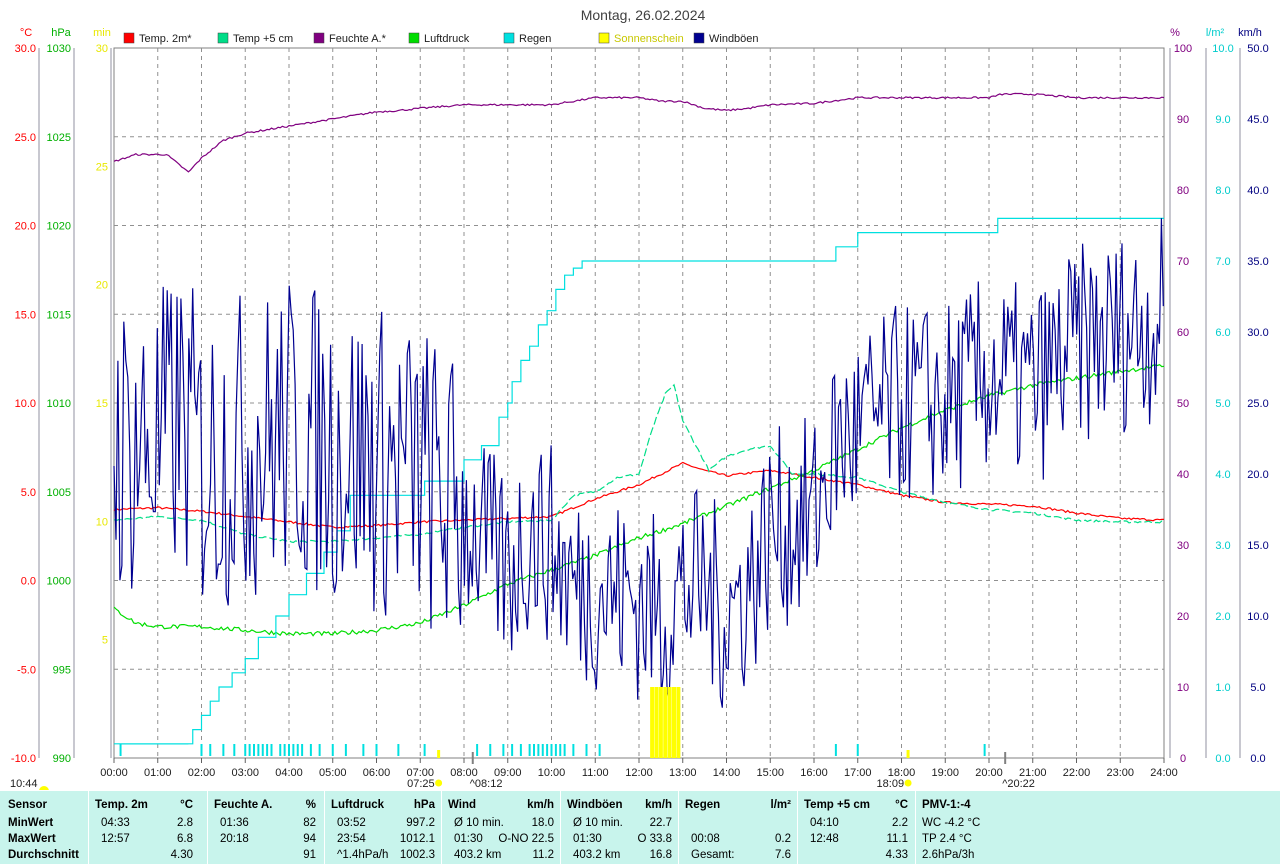 This screenshot has height=865, width=1280. What do you see at coordinates (351, 823) in the screenshot?
I see `stats-row-label: 03:52` at bounding box center [351, 823].